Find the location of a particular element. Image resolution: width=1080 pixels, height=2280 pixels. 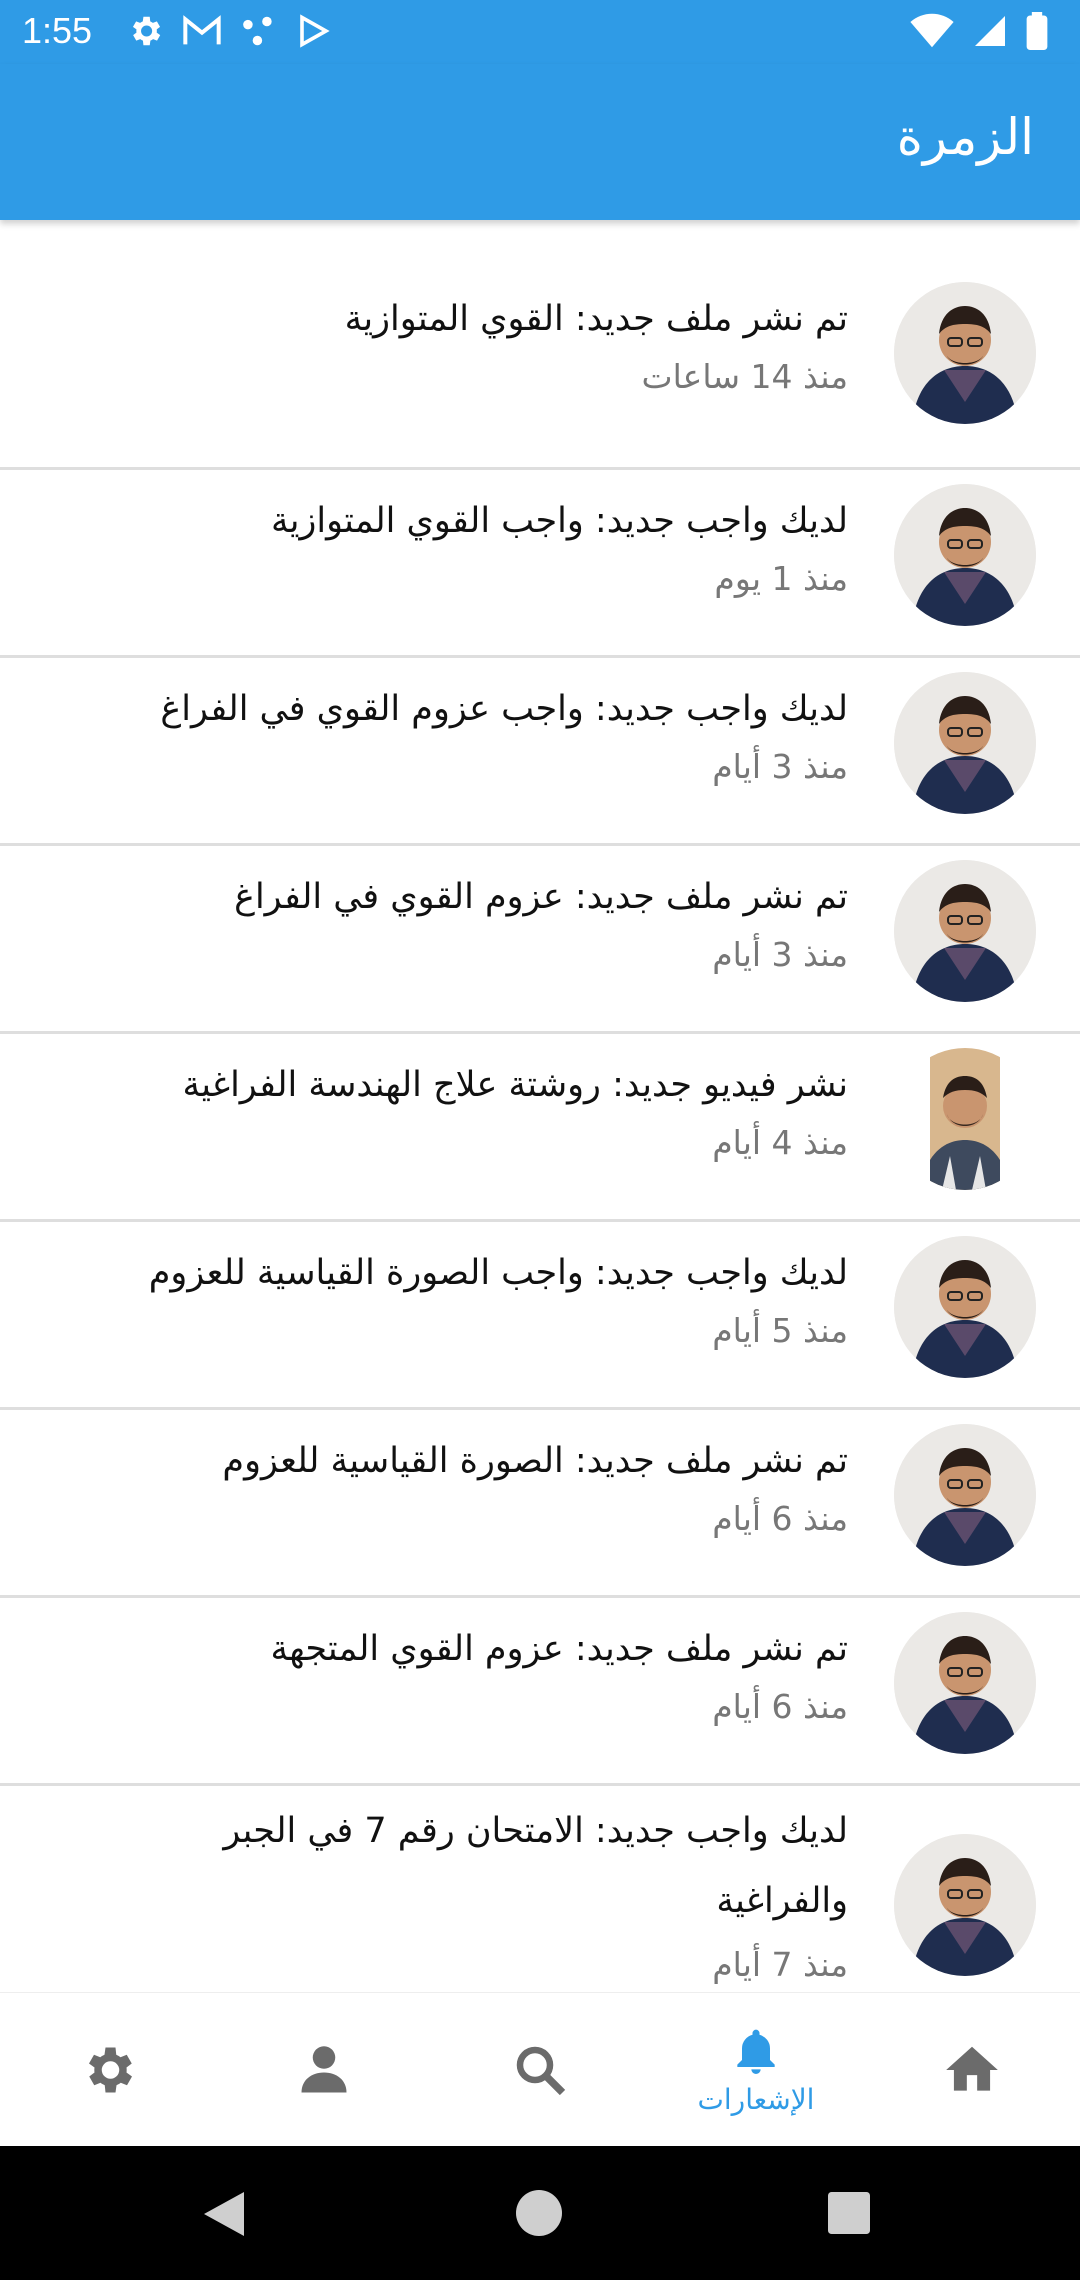

gmail-icon is located at coordinates (202, 30).